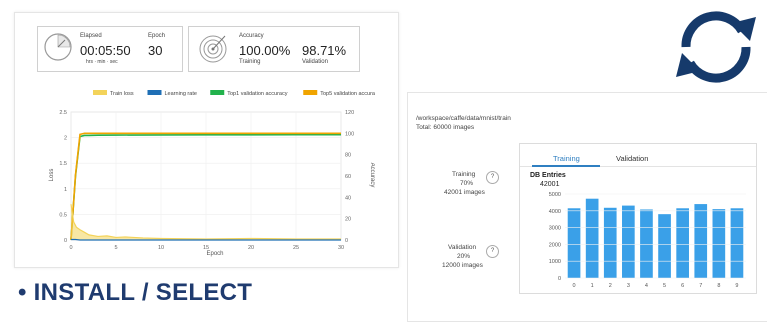 This screenshot has width=767, height=322. What do you see at coordinates (65, 139) in the screenshot?
I see `y-tick-label: 2` at bounding box center [65, 139].